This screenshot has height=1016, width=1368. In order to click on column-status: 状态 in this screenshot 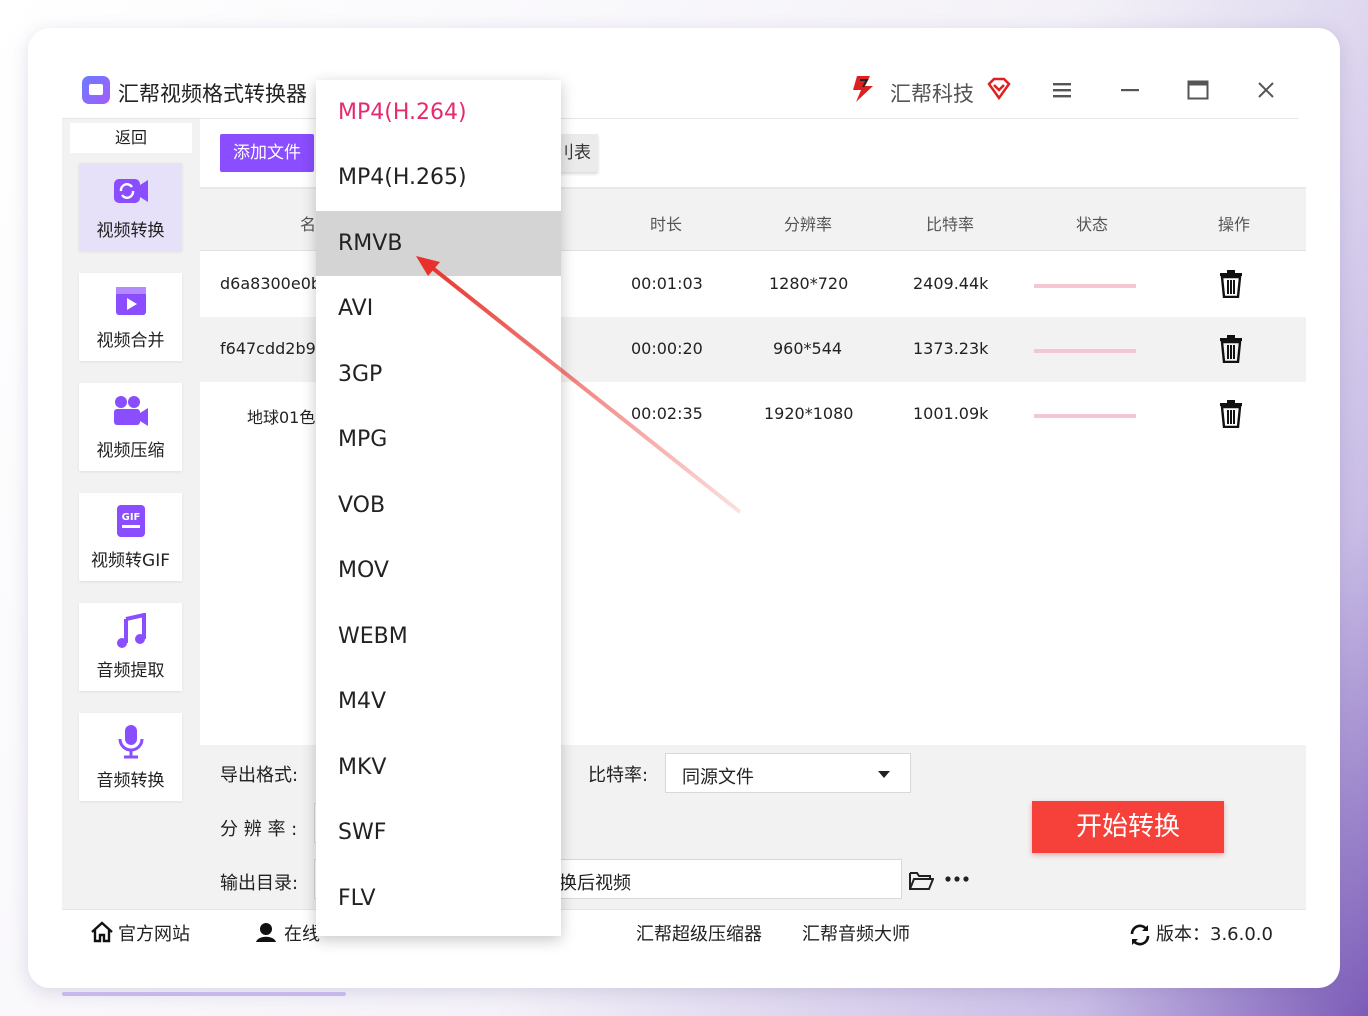, I will do `click(1091, 224)`.